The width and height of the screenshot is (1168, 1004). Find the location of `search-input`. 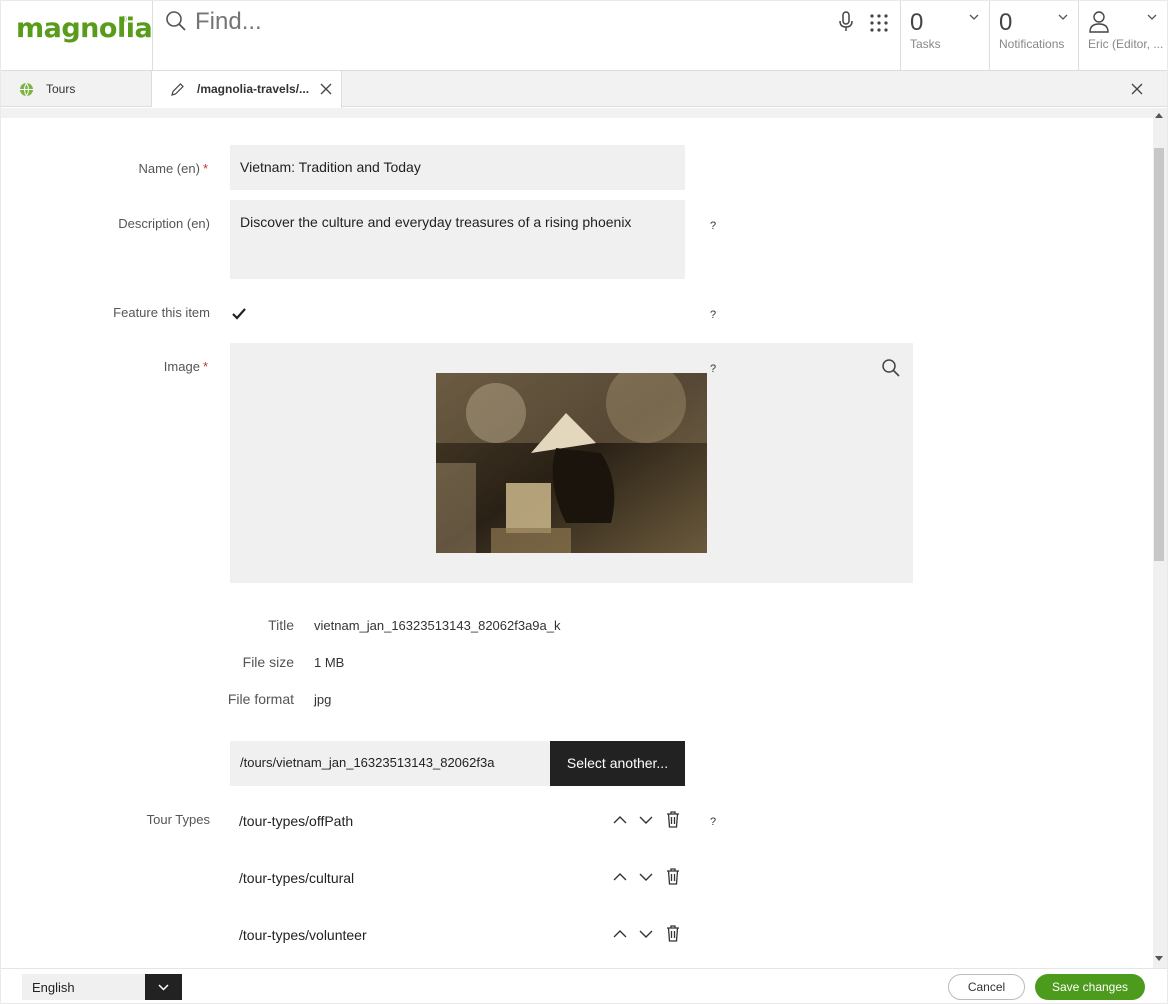

search-input is located at coordinates (495, 22).